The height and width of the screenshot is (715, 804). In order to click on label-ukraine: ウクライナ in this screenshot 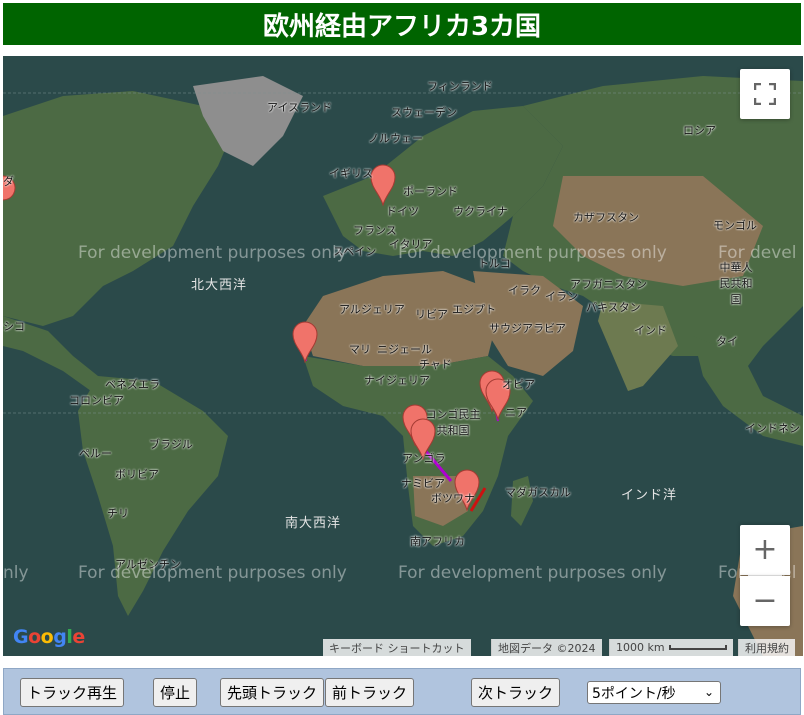, I will do `click(480, 211)`.